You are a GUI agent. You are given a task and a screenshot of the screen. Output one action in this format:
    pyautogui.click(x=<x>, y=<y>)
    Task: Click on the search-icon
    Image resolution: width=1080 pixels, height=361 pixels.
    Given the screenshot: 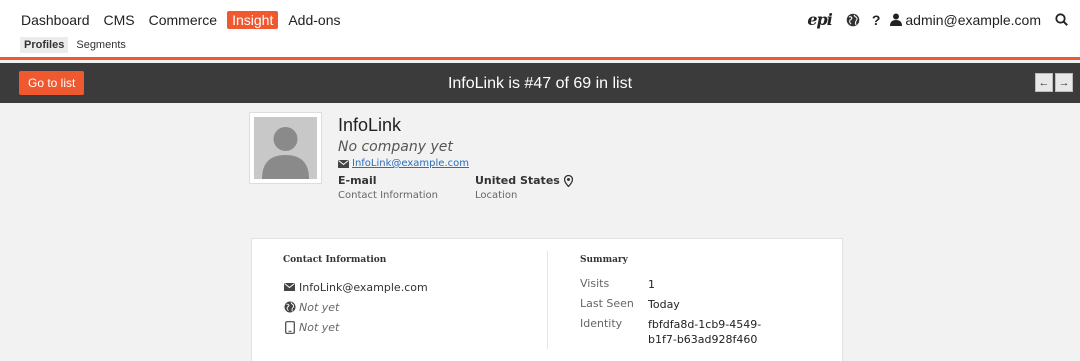 What is the action you would take?
    pyautogui.click(x=1061, y=19)
    